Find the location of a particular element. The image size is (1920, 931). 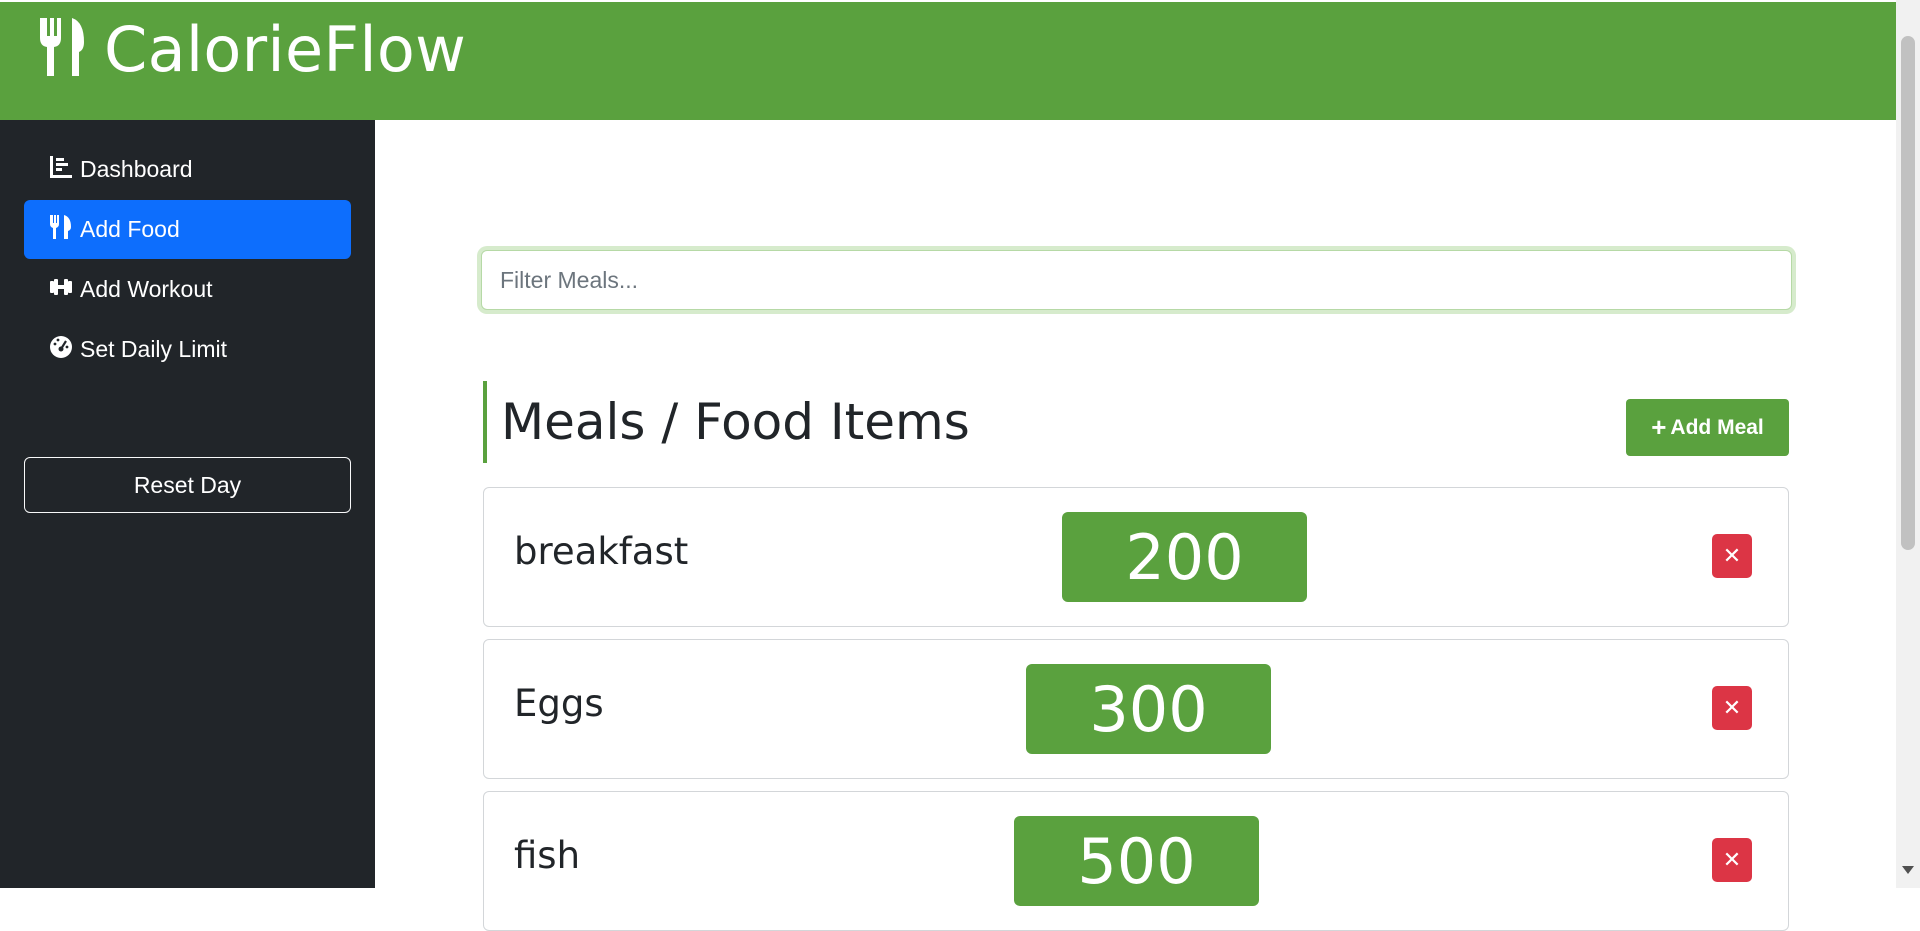

meal-card: breakfast 200 ✕ is located at coordinates (1136, 557).